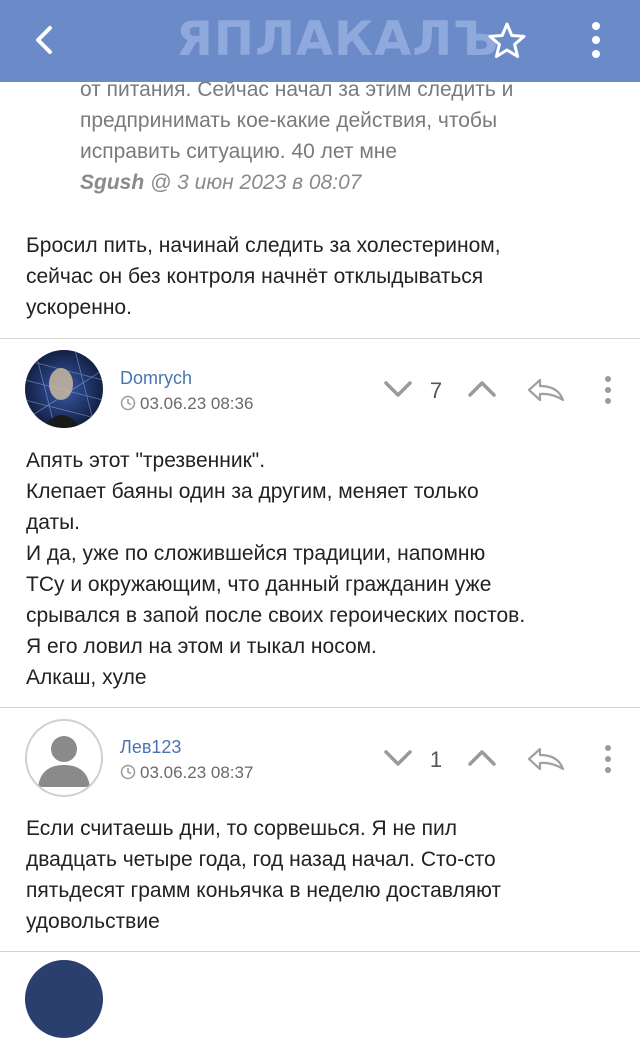 The height and width of the screenshot is (1038, 640). What do you see at coordinates (197, 403) in the screenshot?
I see `comment-time-text: 03.06.23 08:36` at bounding box center [197, 403].